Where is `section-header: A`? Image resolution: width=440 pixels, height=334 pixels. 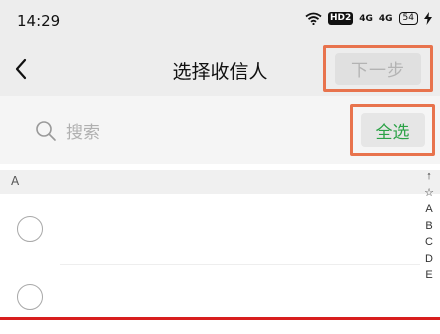
section-header: A is located at coordinates (220, 182).